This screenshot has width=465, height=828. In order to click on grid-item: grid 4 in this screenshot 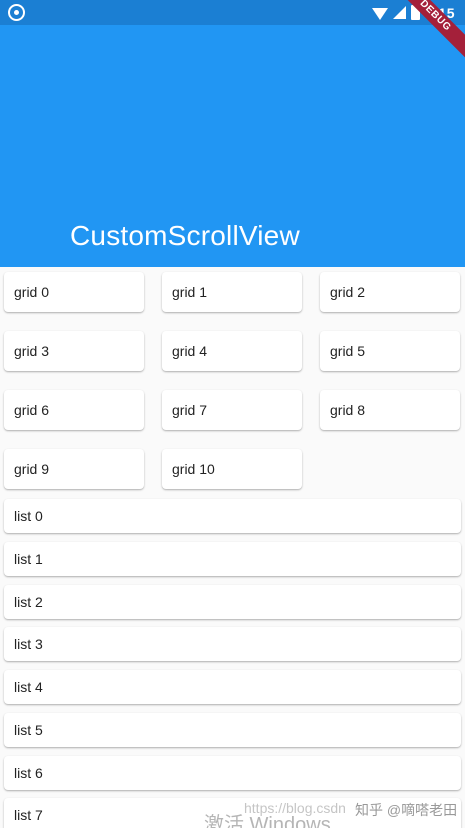, I will do `click(232, 351)`.